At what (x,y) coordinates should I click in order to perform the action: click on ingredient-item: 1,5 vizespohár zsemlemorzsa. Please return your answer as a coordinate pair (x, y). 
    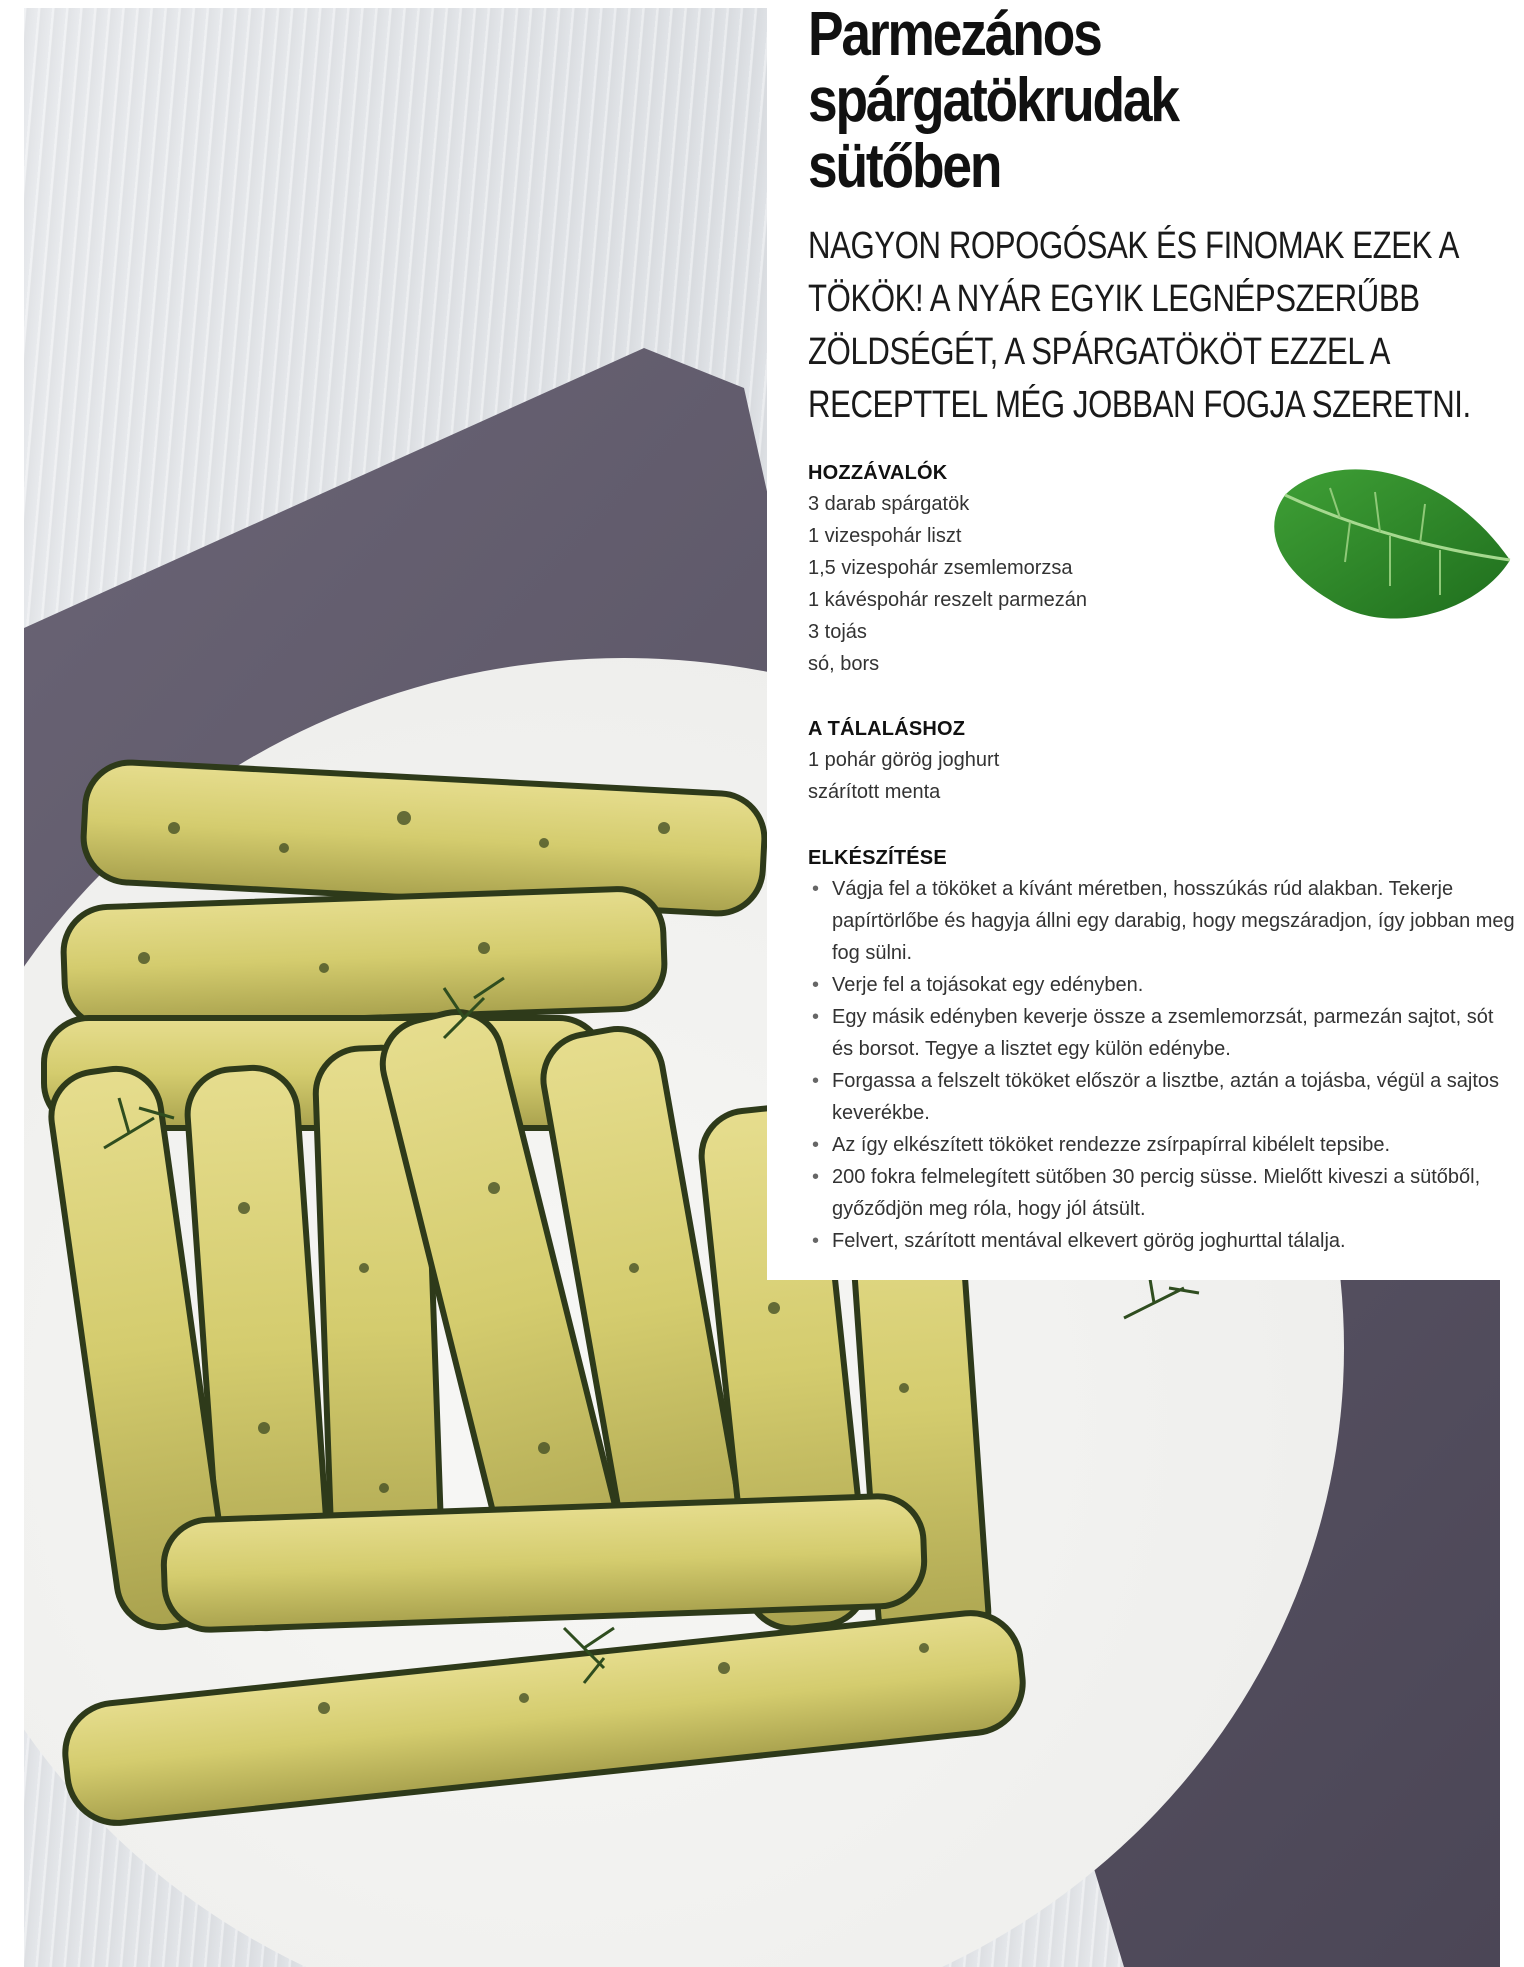
    Looking at the image, I should click on (940, 568).